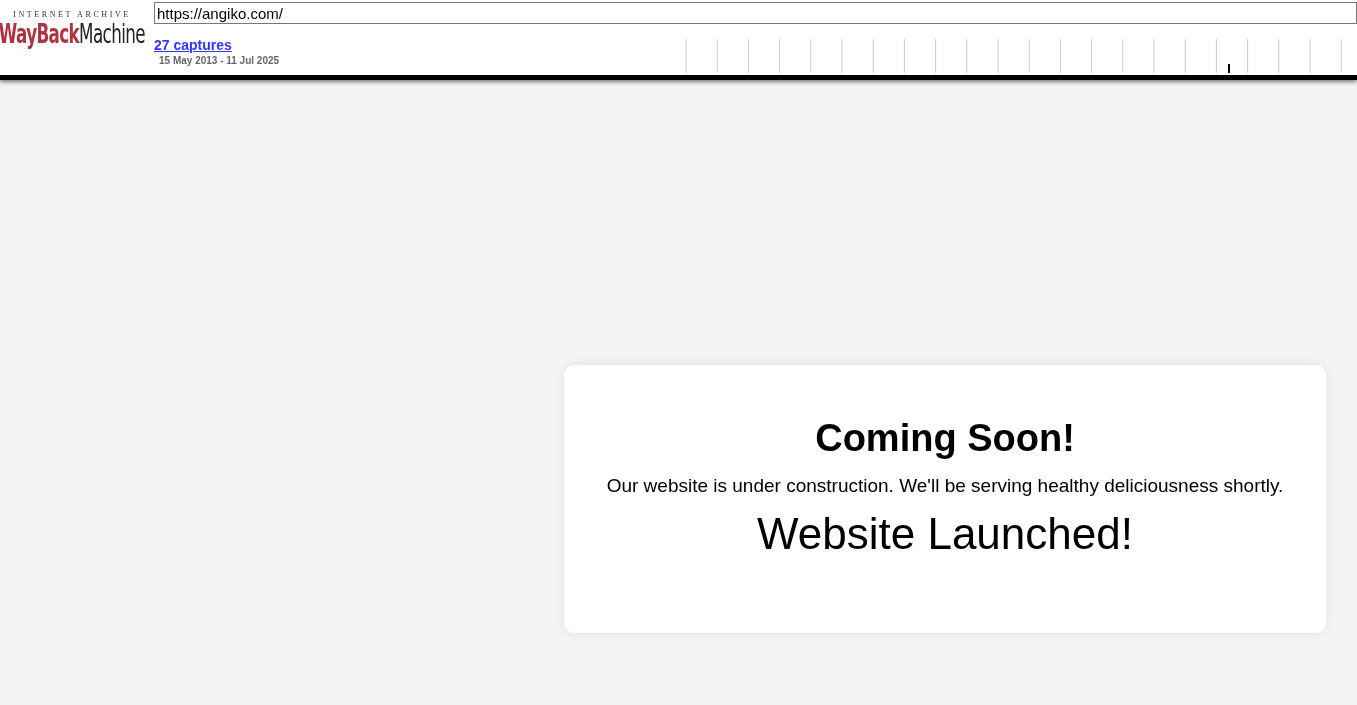 The image size is (1357, 705). What do you see at coordinates (72, 14) in the screenshot?
I see `logo-caption: INTERNET ARCHIVE` at bounding box center [72, 14].